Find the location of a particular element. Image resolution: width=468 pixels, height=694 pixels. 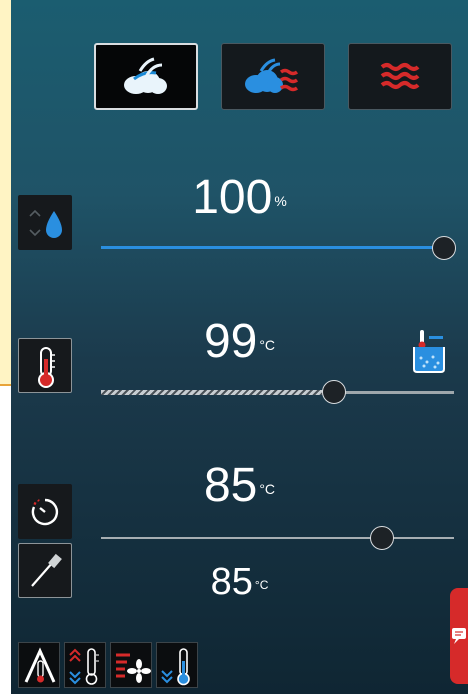

heat-waves-icon is located at coordinates (400, 75).